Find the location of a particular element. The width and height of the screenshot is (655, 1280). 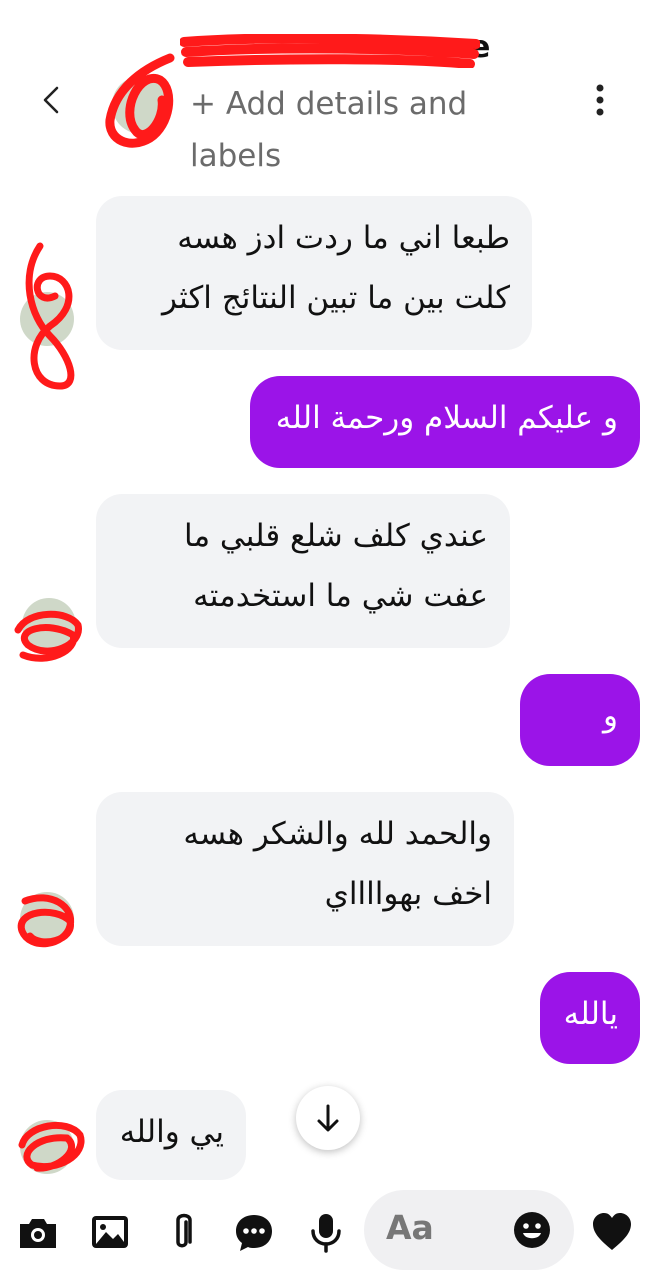

arrow-down-icon is located at coordinates (328, 1118).